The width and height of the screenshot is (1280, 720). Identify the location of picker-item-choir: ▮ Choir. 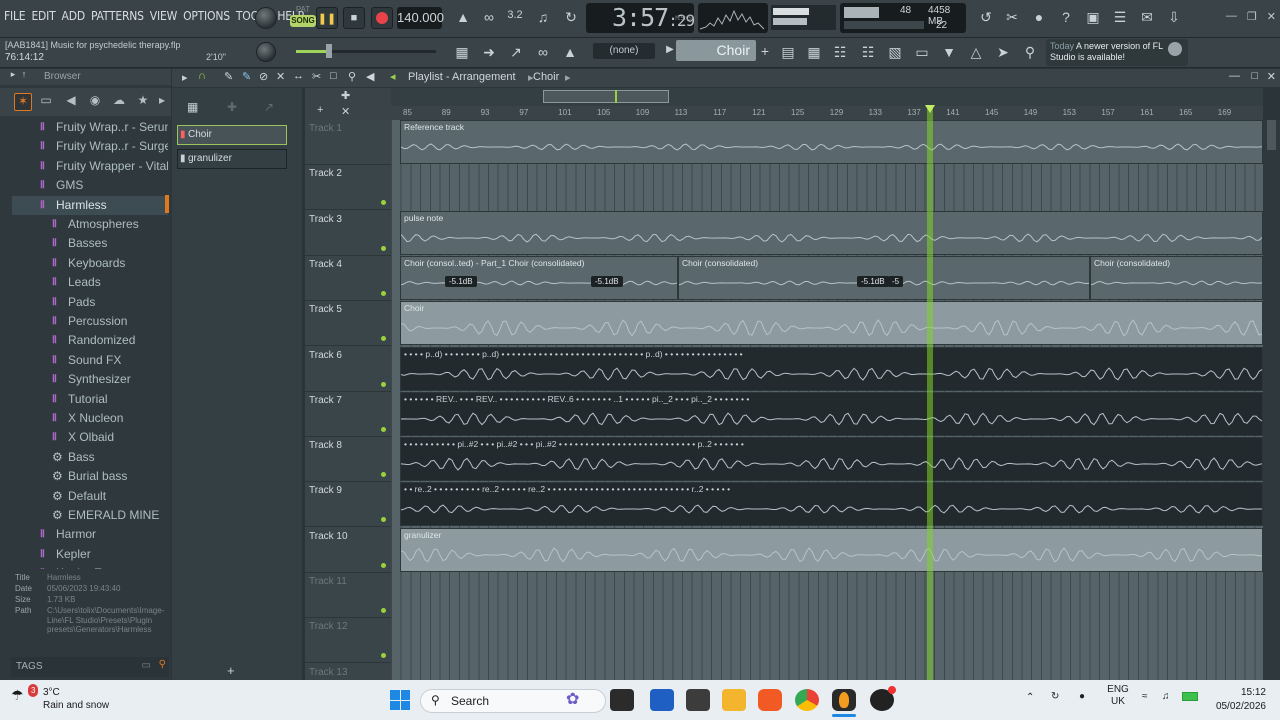
(232, 135).